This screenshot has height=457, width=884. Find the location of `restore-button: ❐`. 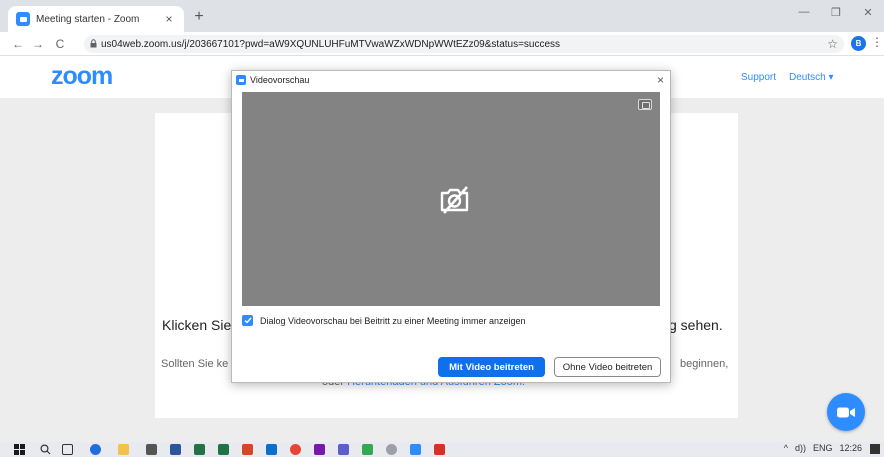

restore-button: ❐ is located at coordinates (836, 12).